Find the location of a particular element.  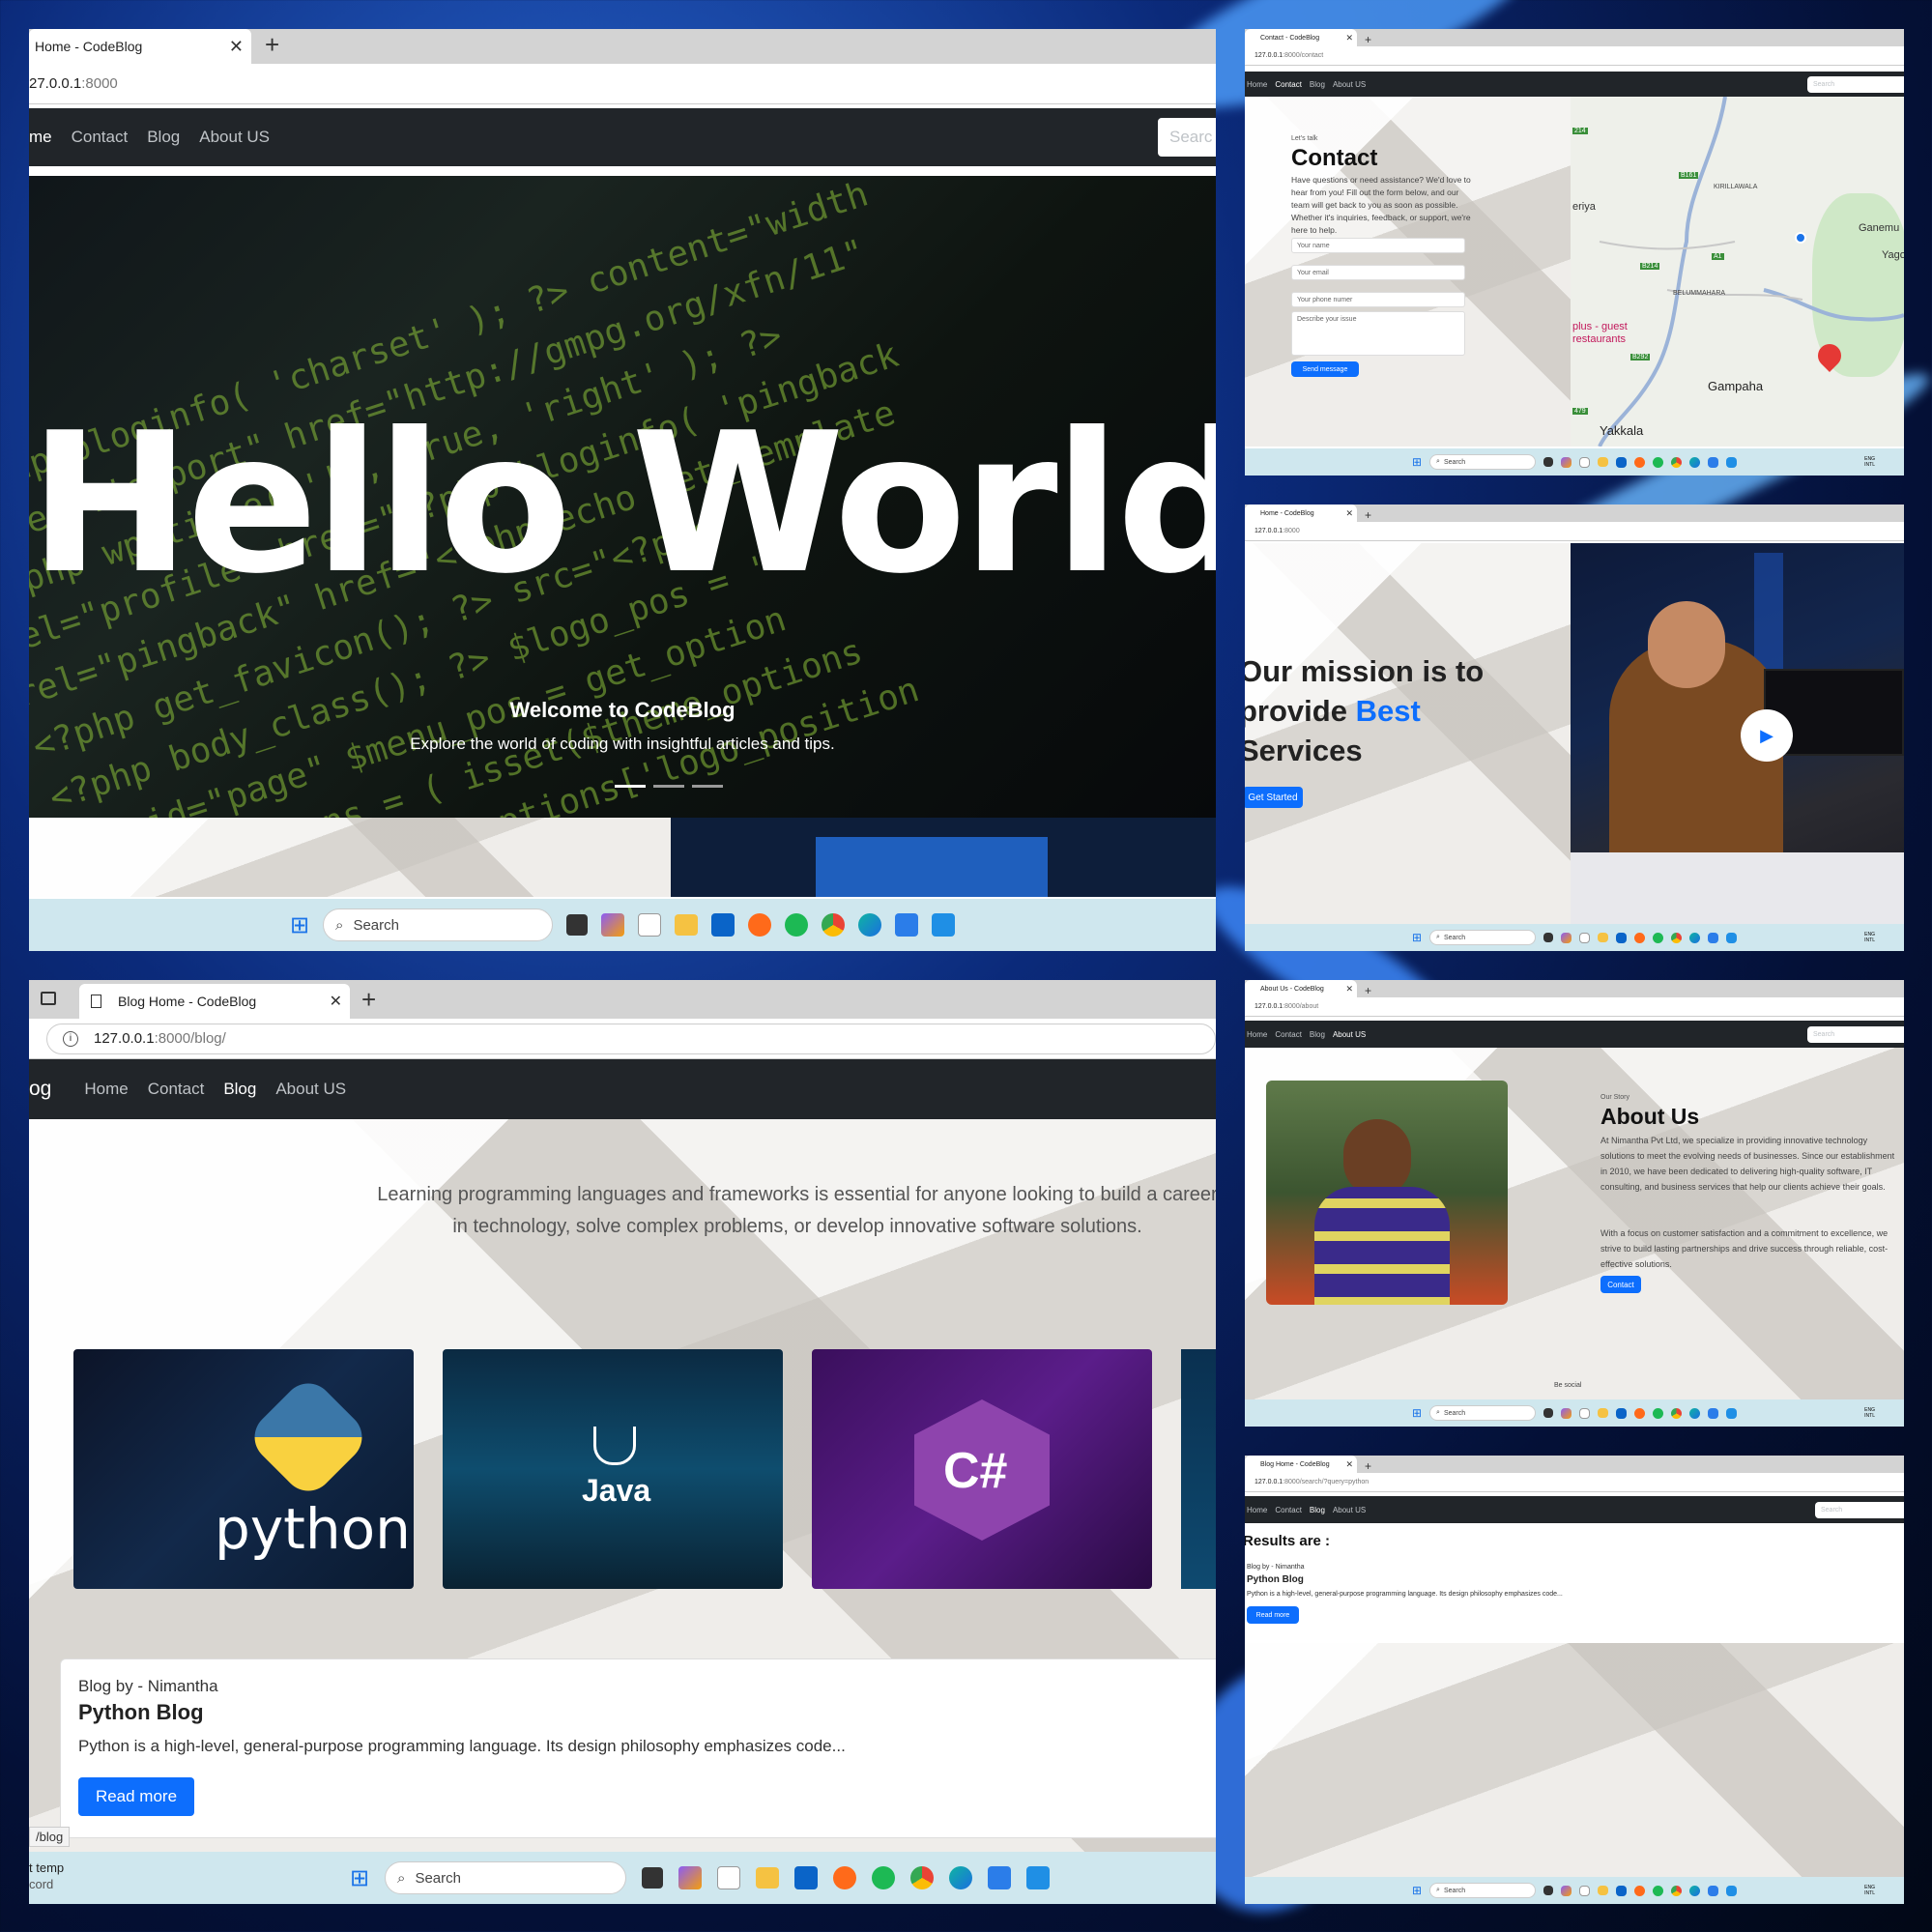

contact-button: Contact is located at coordinates (1621, 1284).